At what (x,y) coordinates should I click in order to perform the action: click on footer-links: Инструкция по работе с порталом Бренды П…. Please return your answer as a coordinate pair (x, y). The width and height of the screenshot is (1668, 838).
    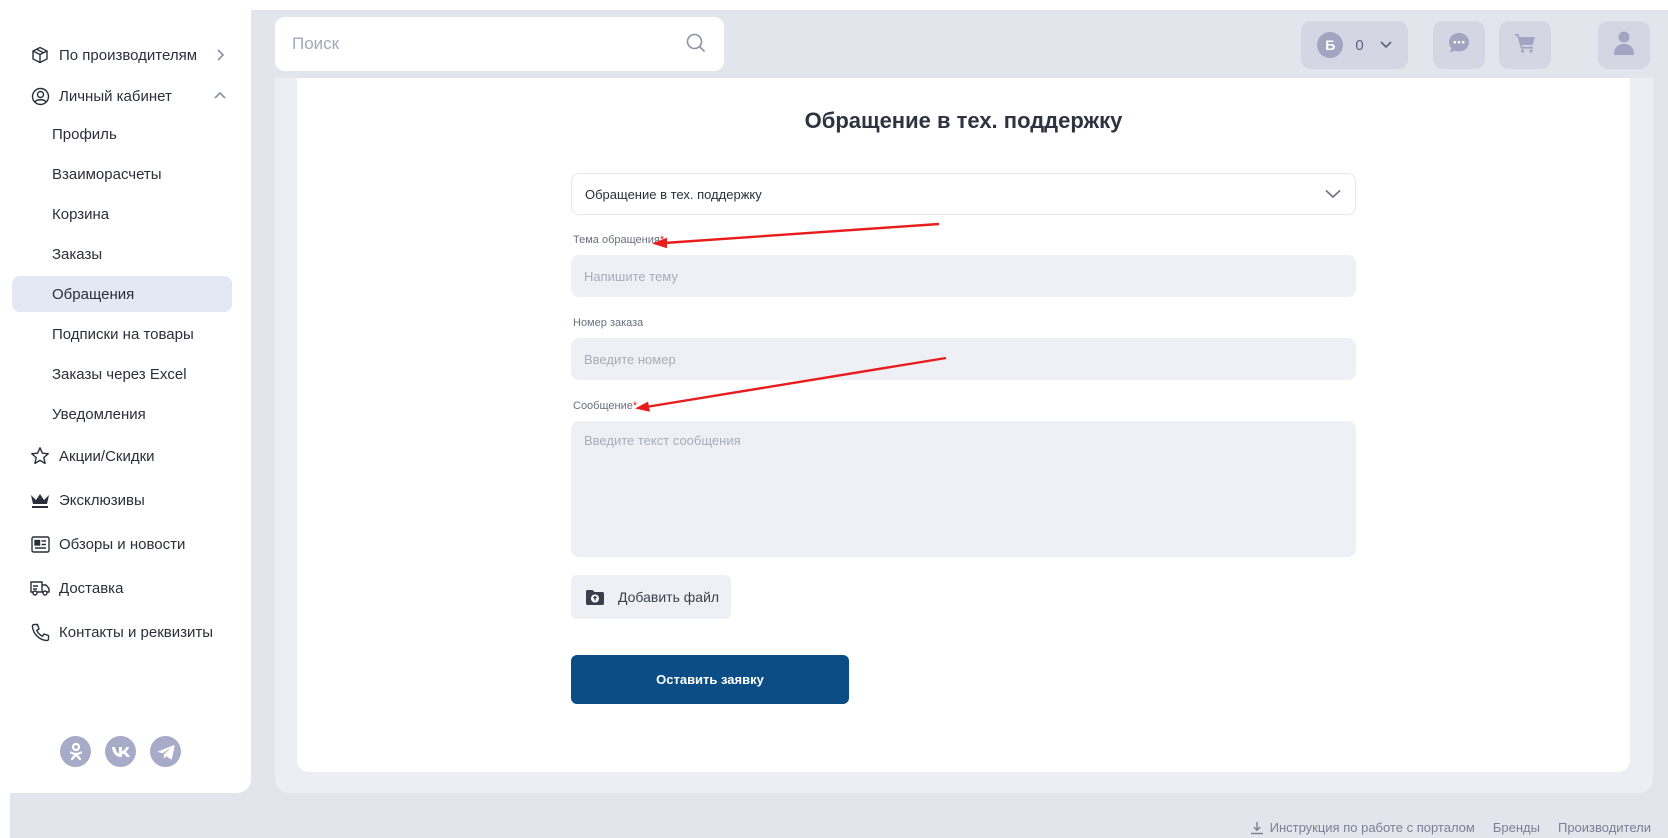
    Looking at the image, I should click on (1441, 827).